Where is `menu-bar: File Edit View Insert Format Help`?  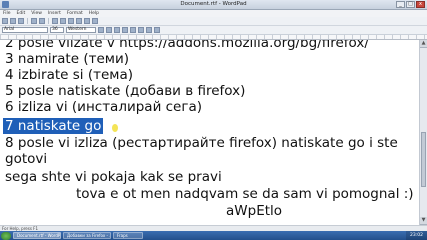
menu-bar: File Edit View Insert Format Help is located at coordinates (213, 13).